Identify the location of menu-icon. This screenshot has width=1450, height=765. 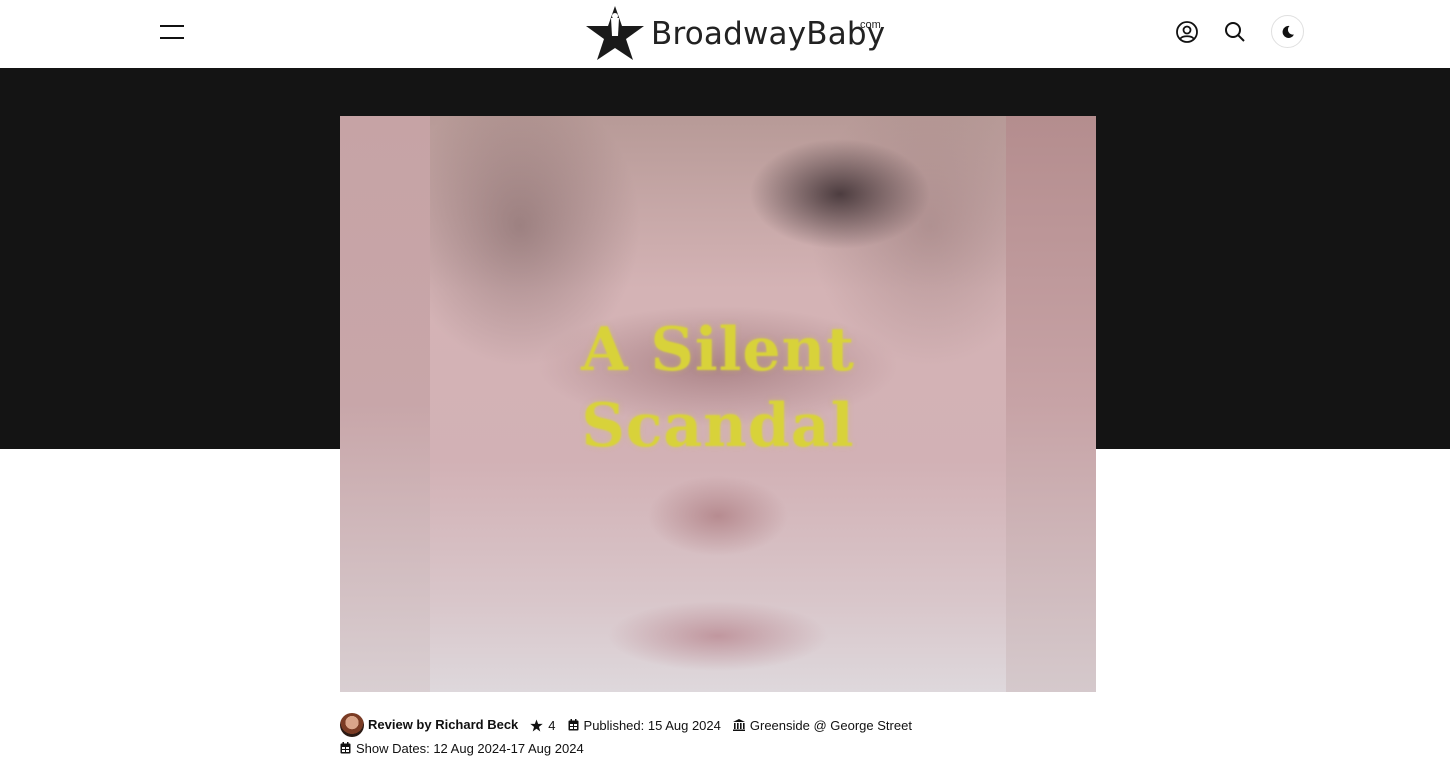
(172, 32).